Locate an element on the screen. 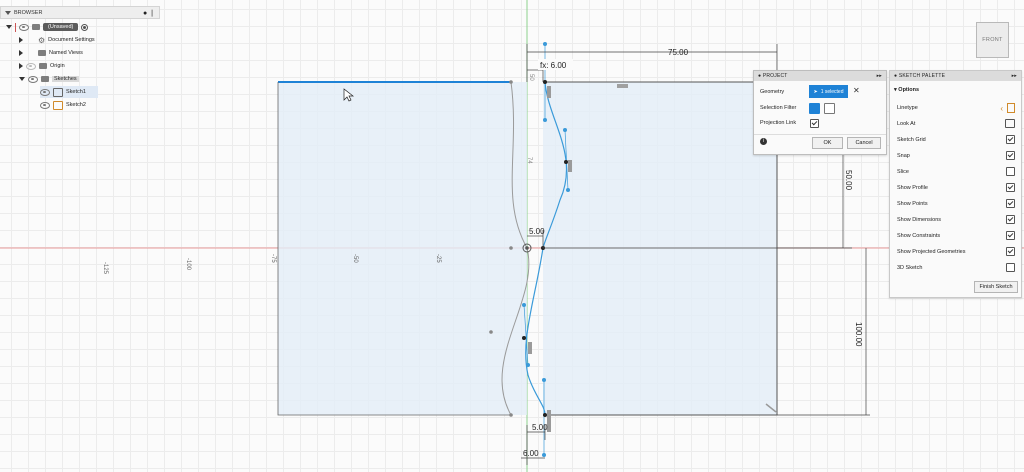 The height and width of the screenshot is (472, 1024). option-show-constraints: Show Constraints is located at coordinates (956, 235).